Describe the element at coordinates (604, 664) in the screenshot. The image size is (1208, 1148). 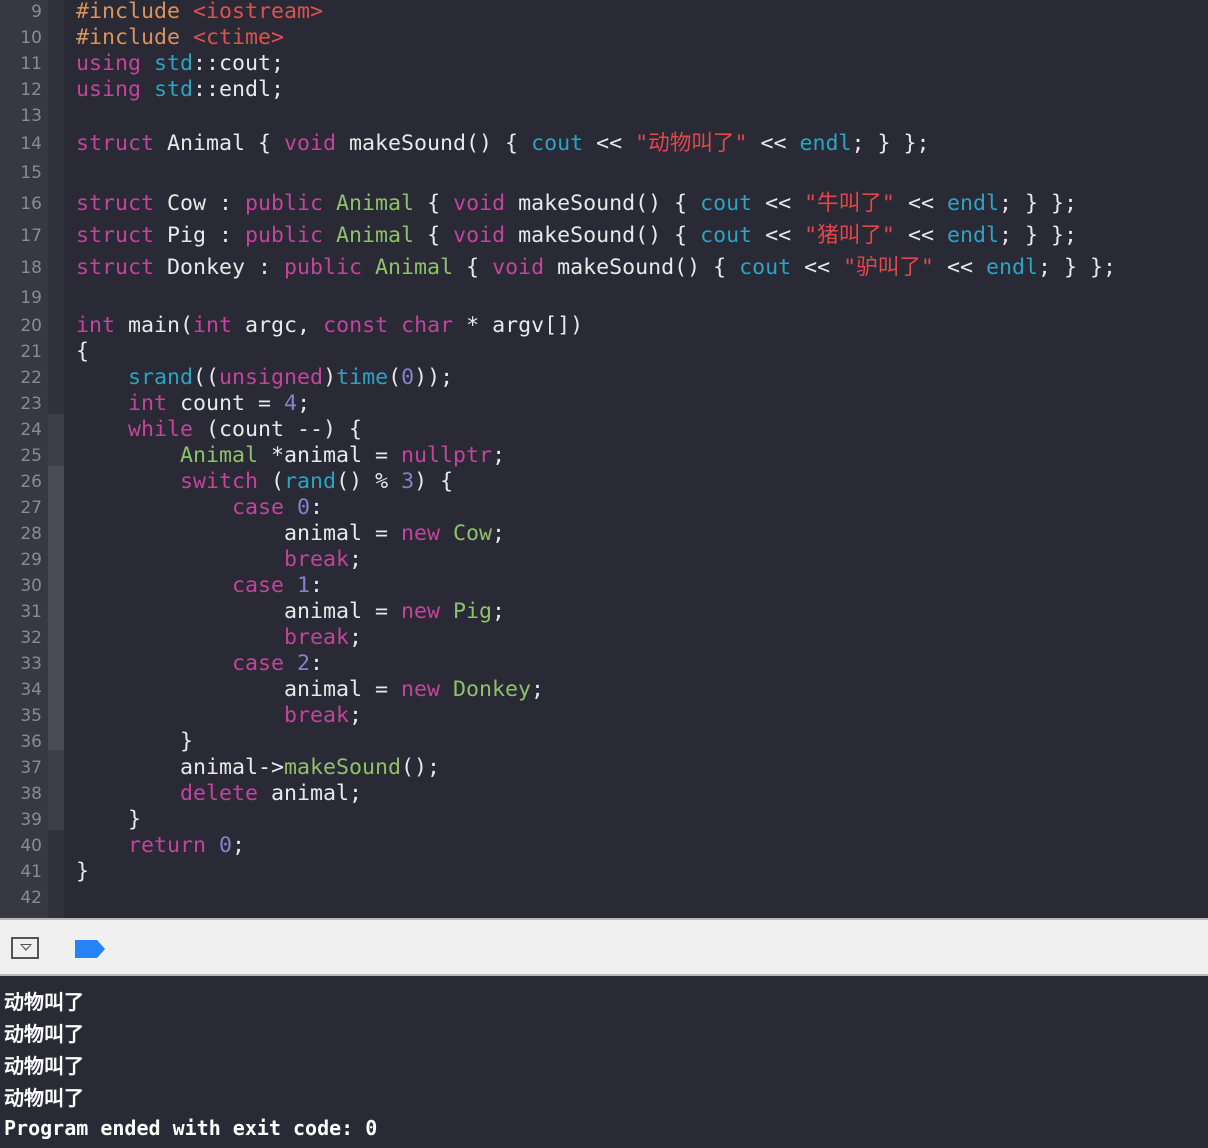
I see `code-line: 33 case 2:` at that location.